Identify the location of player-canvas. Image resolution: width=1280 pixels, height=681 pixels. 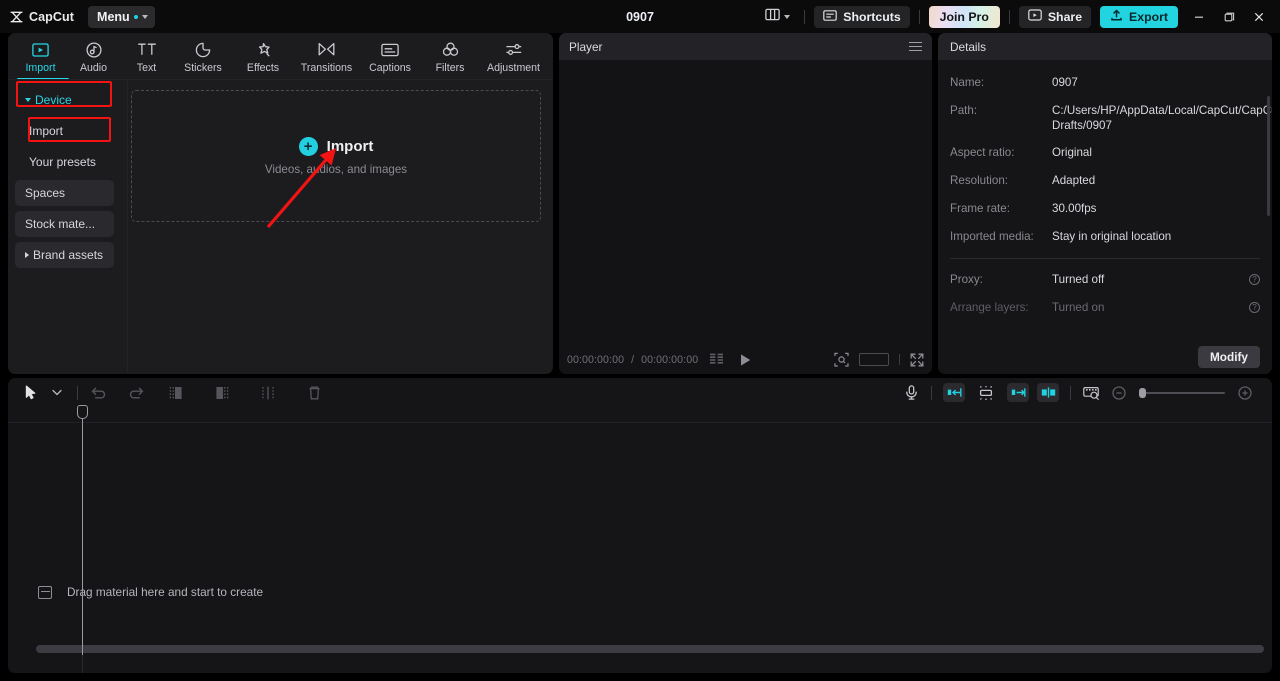
(745, 202).